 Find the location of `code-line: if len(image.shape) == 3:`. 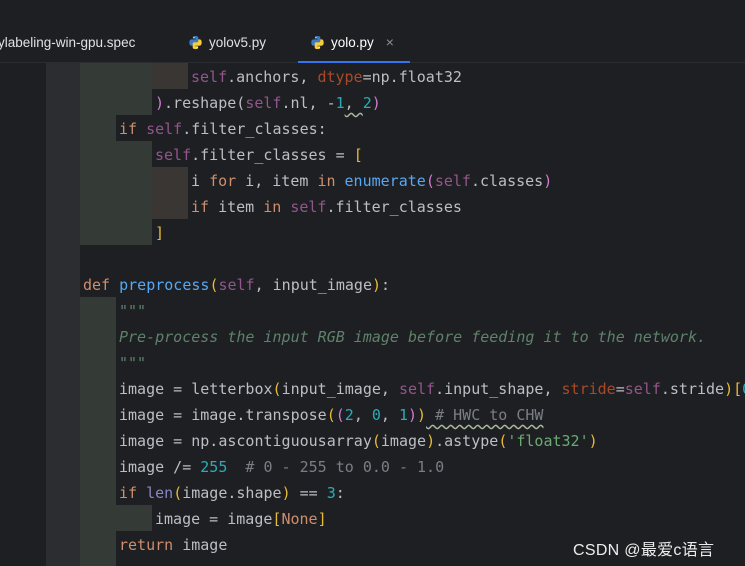

code-line: if len(image.shape) == 3: is located at coordinates (232, 493).